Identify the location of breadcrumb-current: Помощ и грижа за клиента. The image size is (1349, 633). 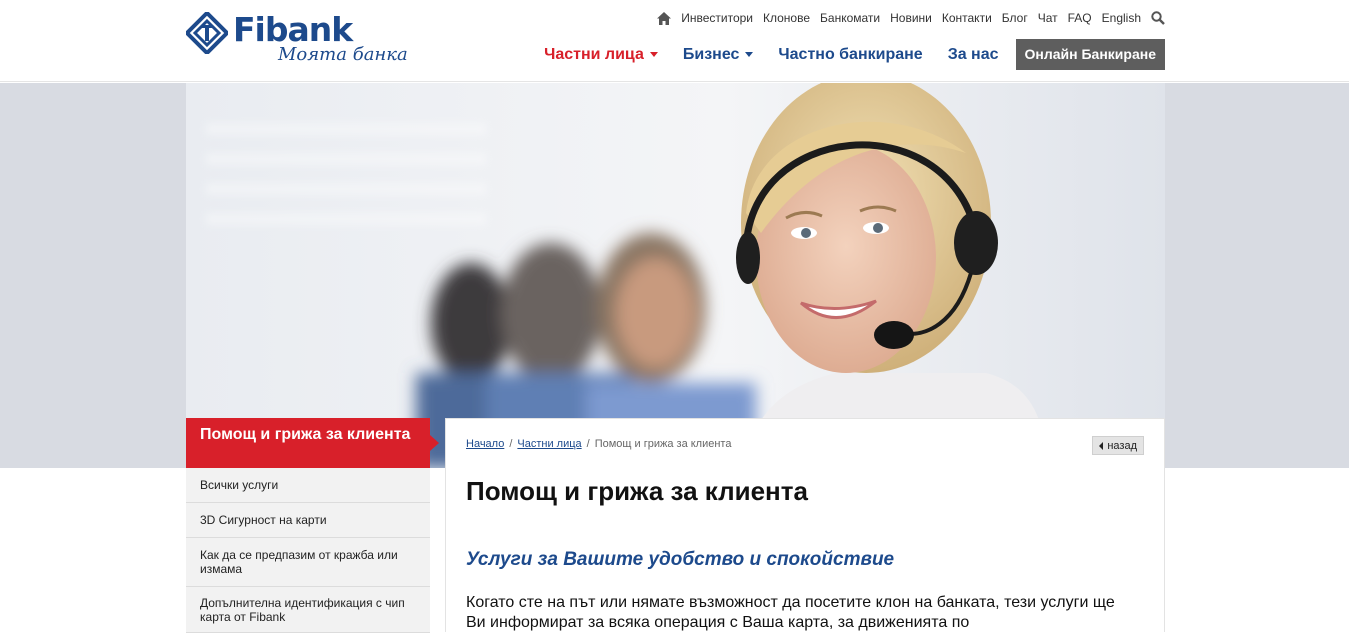
(663, 444).